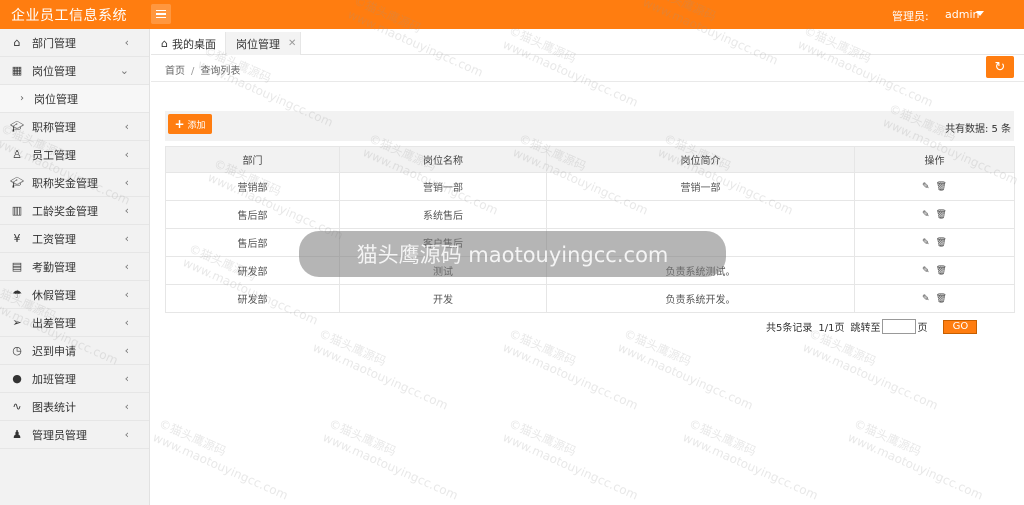 The height and width of the screenshot is (505, 1024). What do you see at coordinates (17, 154) in the screenshot?
I see `user-icon: ♙` at bounding box center [17, 154].